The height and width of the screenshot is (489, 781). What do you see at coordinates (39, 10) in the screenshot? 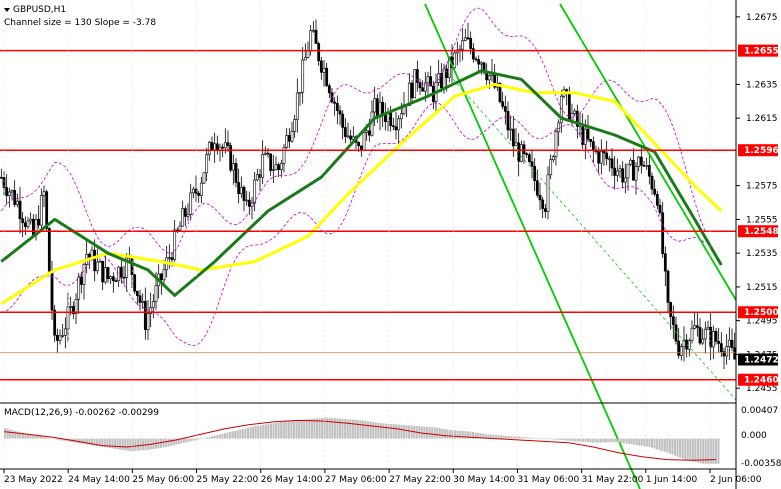
I see `symbol-label: GBPUSD,H1` at bounding box center [39, 10].